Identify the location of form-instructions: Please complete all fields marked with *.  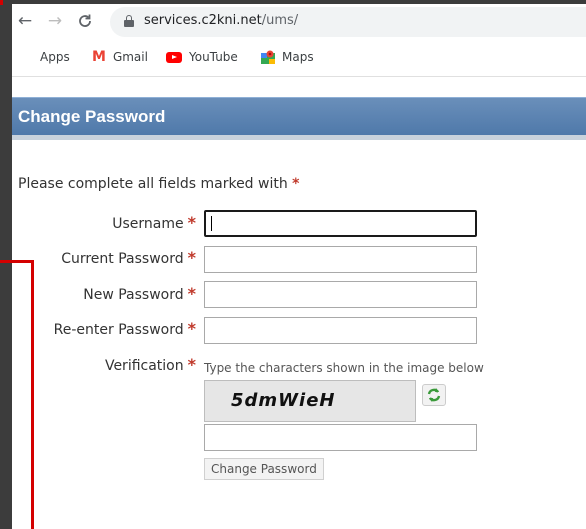
(159, 184).